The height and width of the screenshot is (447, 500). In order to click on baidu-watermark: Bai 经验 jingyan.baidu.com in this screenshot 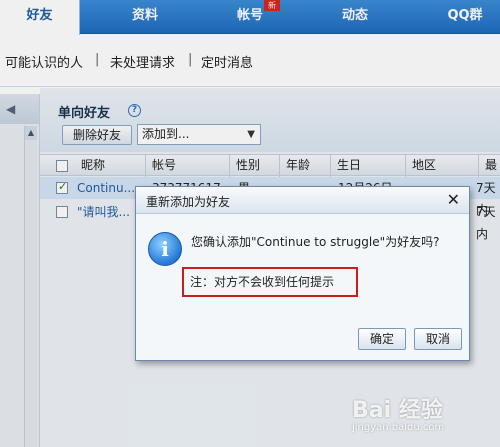, I will do `click(422, 414)`.